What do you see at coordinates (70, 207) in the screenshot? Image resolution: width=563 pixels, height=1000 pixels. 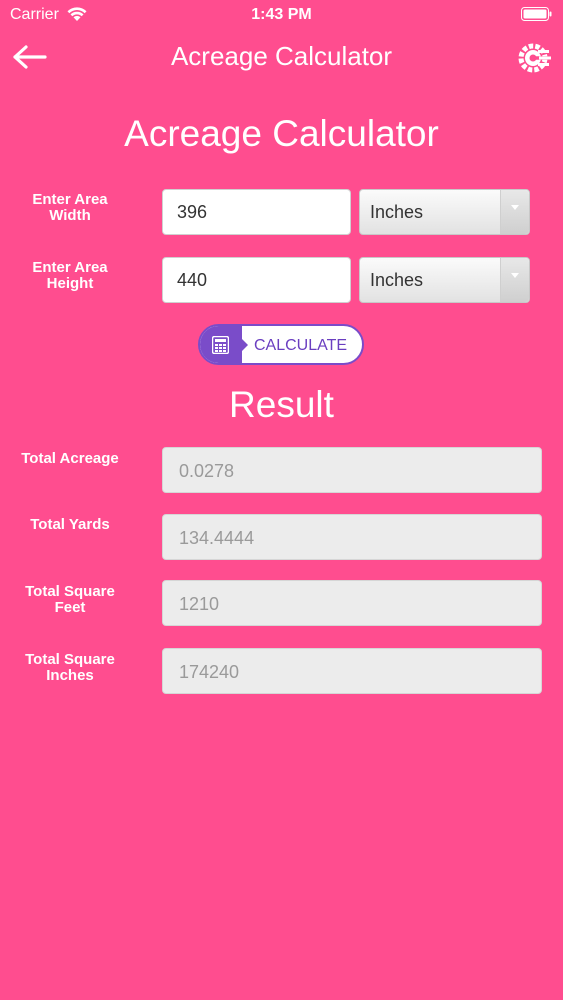 I see `width-label: Enter Area Width` at bounding box center [70, 207].